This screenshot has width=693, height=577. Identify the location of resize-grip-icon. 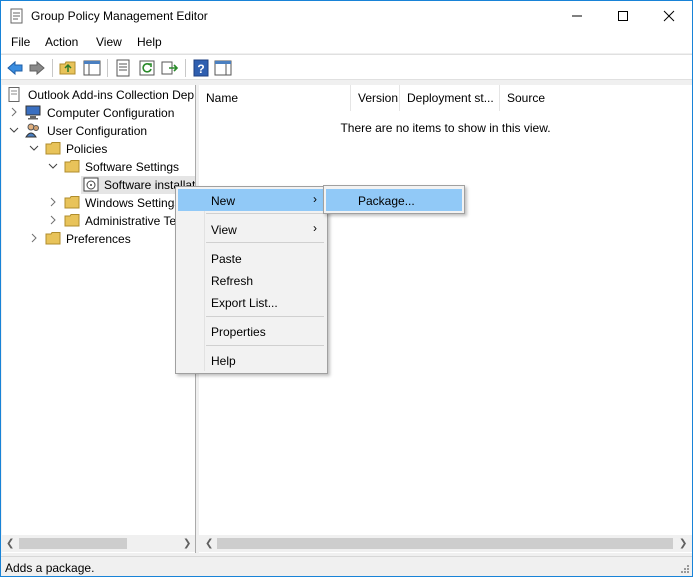
(685, 569).